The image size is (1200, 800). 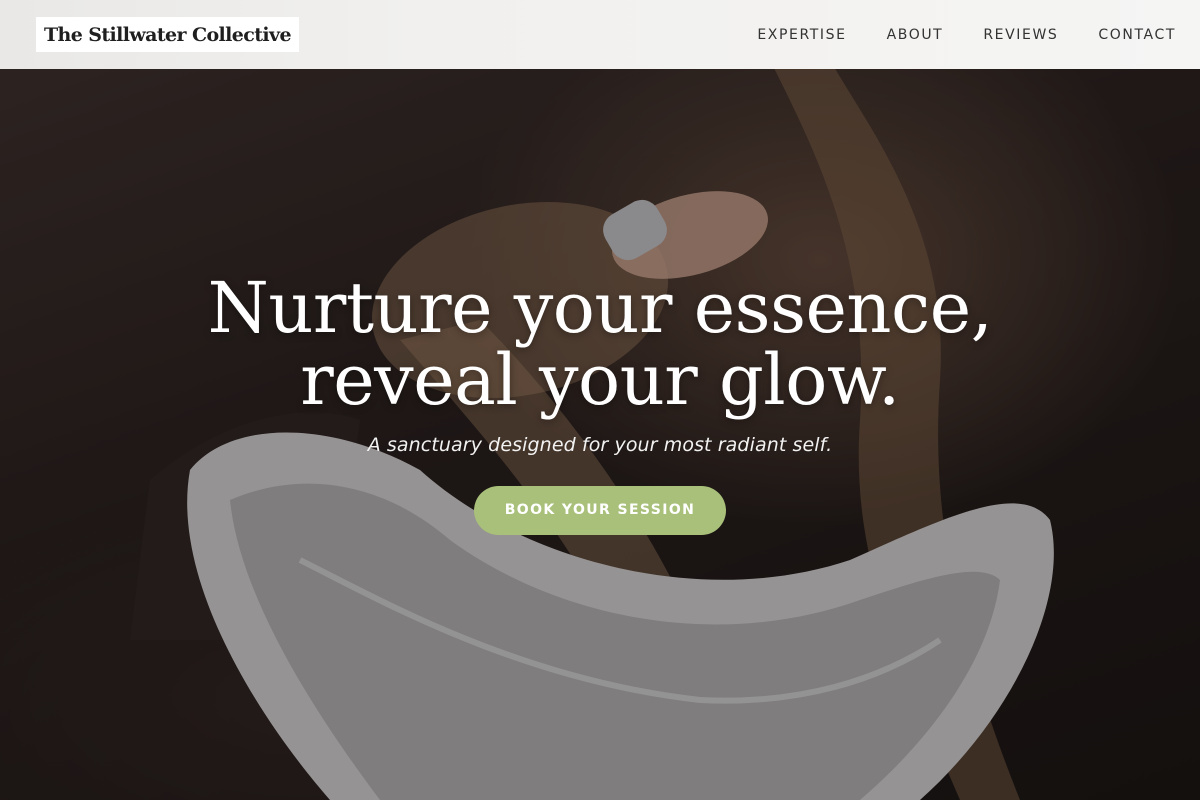 What do you see at coordinates (600, 510) in the screenshot?
I see `book-session-button: BOOK YOUR SESSION` at bounding box center [600, 510].